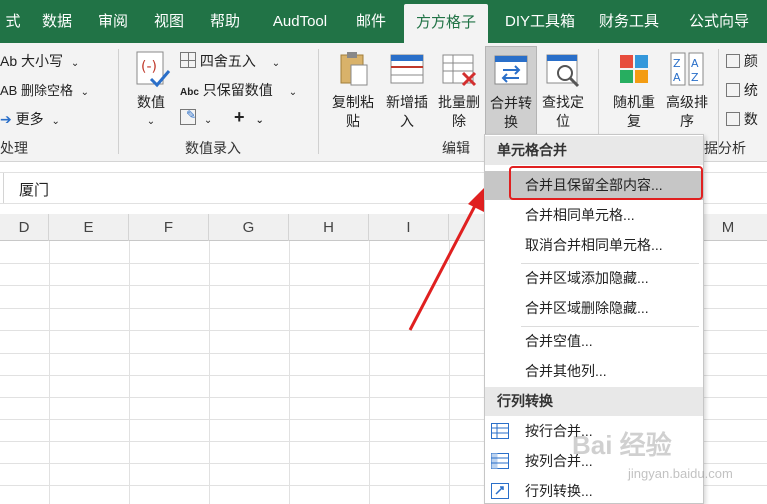 The width and height of the screenshot is (767, 504). Describe the element at coordinates (500, 491) in the screenshot. I see `transpose-icon` at that location.